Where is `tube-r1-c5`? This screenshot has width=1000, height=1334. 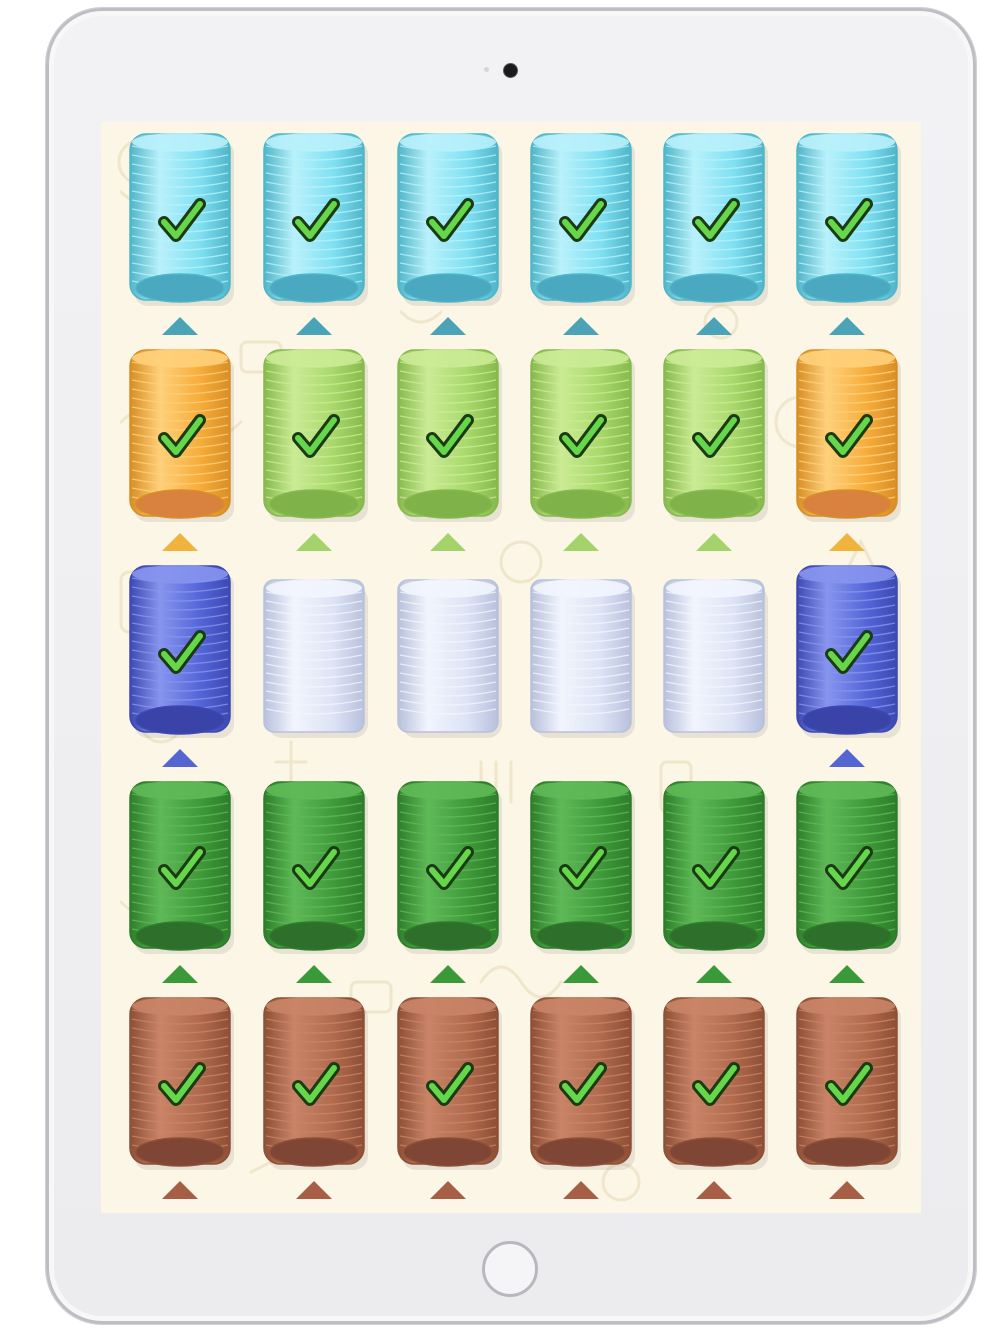
tube-r1-c5 is located at coordinates (717, 232).